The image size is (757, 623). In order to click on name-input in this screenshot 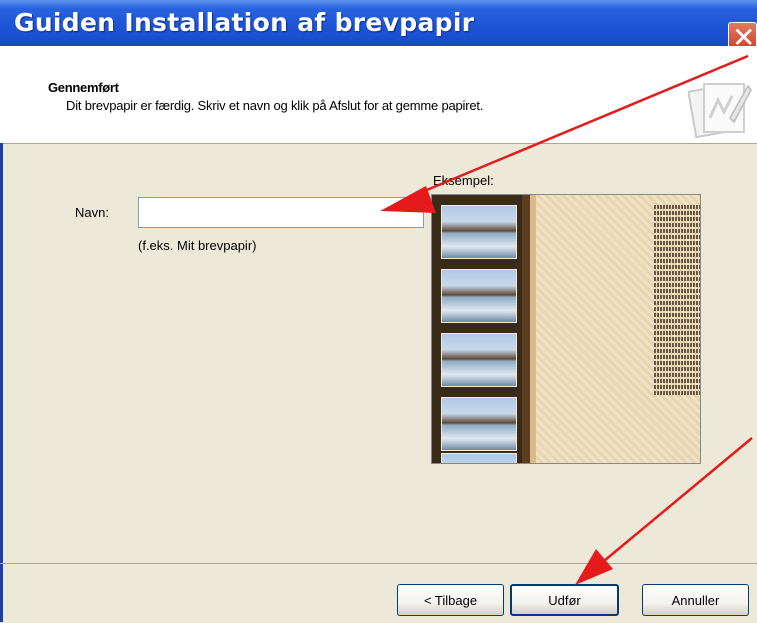, I will do `click(281, 212)`.